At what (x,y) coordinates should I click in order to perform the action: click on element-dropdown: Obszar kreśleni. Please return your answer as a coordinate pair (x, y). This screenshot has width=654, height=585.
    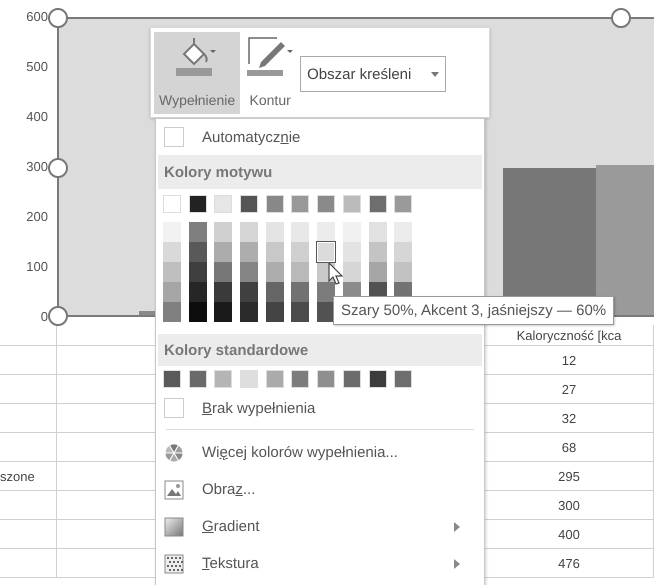
    Looking at the image, I should click on (373, 74).